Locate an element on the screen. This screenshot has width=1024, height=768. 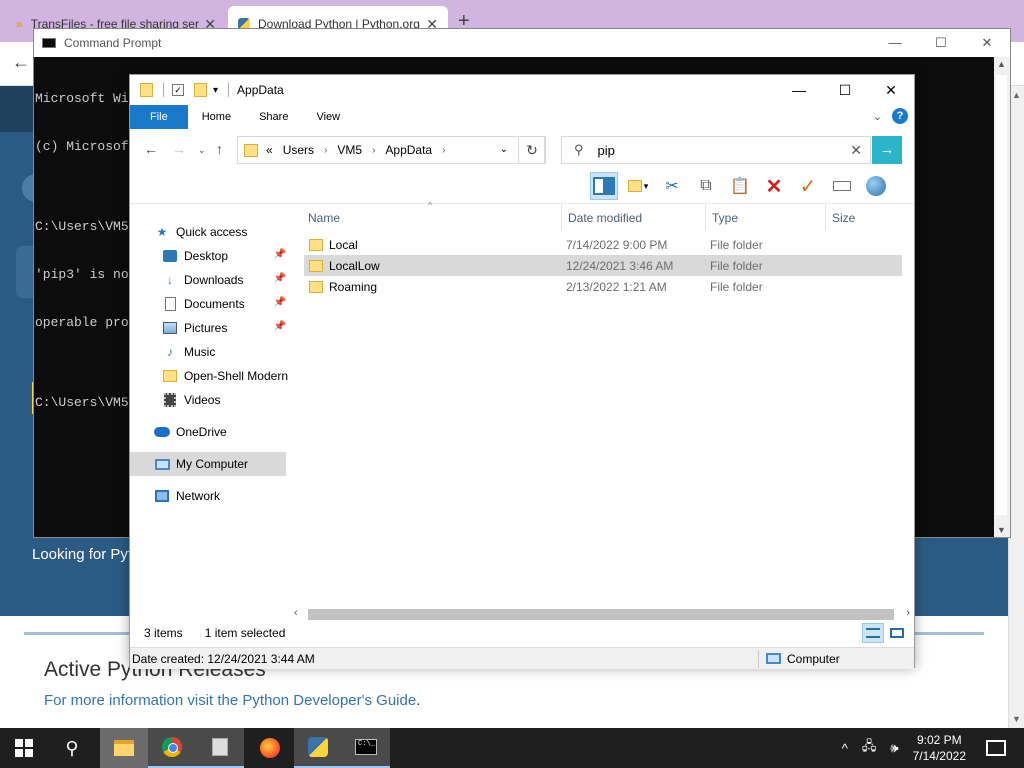
tab-file: File is located at coordinates (159, 117).